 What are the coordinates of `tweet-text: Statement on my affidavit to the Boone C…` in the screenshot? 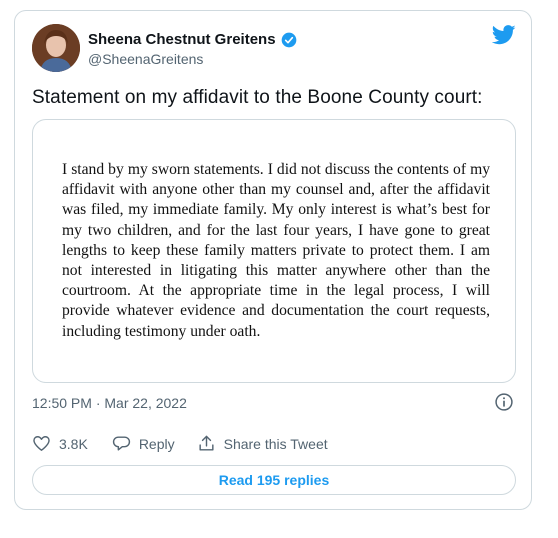 It's located at (257, 97).